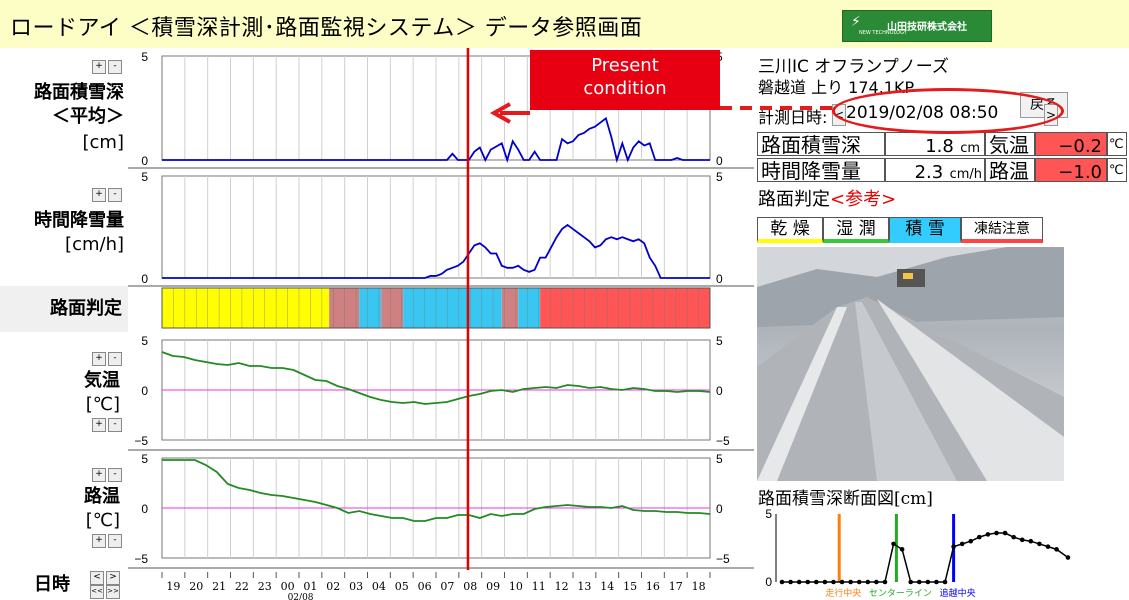  I want to click on air-temp-unit: ℃, so click(1117, 144).